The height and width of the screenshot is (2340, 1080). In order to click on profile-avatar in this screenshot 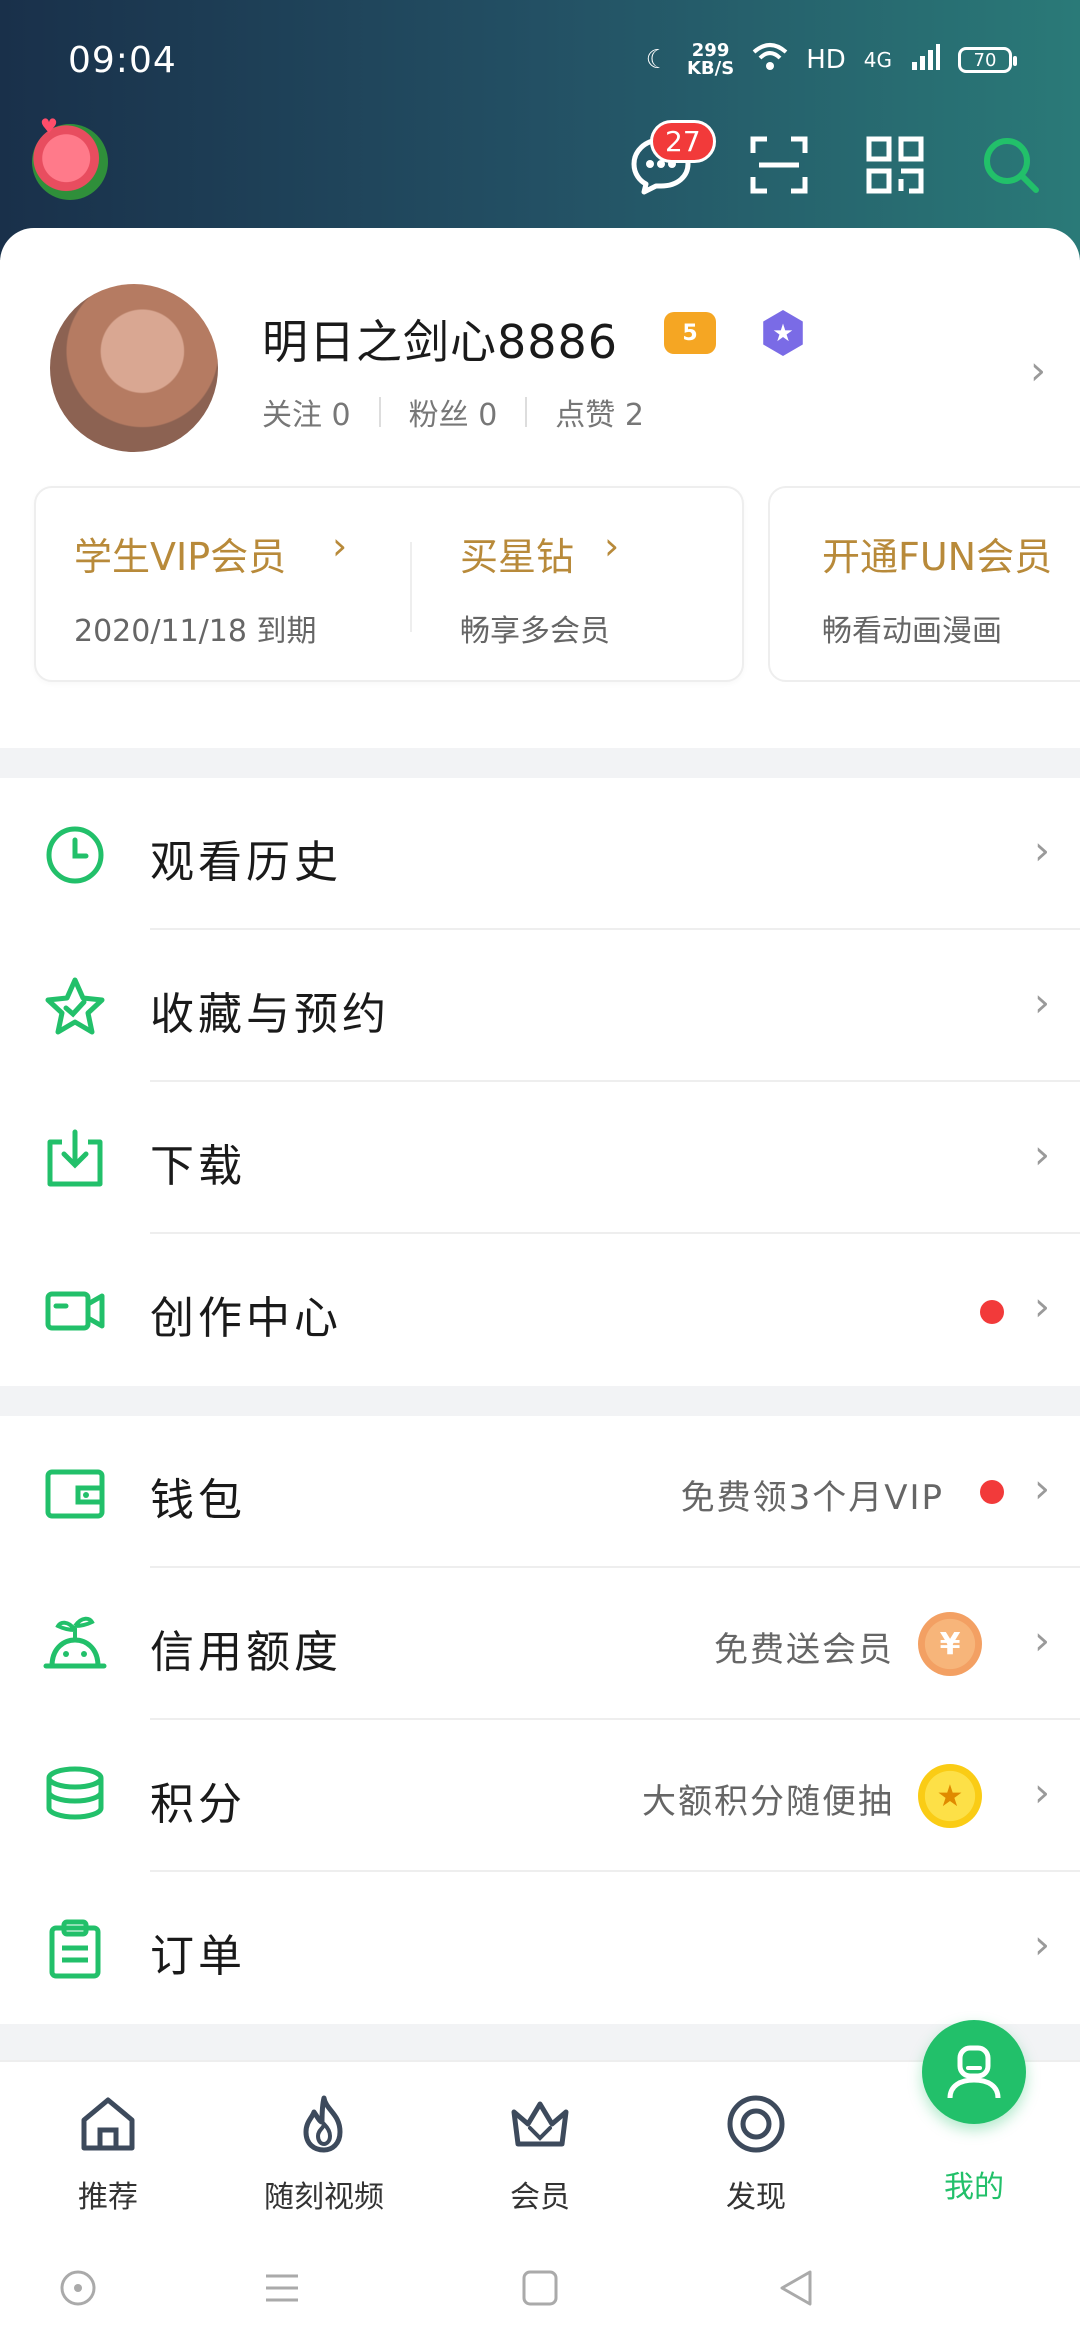, I will do `click(134, 368)`.